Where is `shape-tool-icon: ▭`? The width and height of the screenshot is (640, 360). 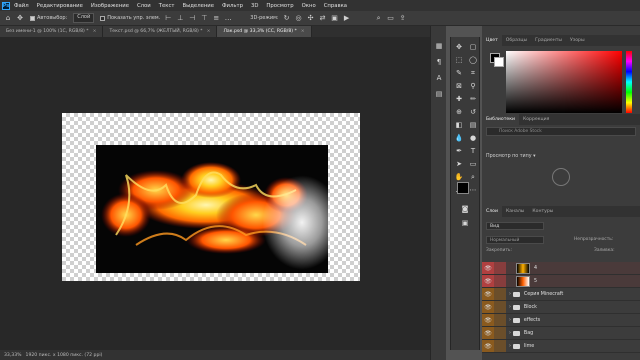 shape-tool-icon: ▭ is located at coordinates (473, 164).